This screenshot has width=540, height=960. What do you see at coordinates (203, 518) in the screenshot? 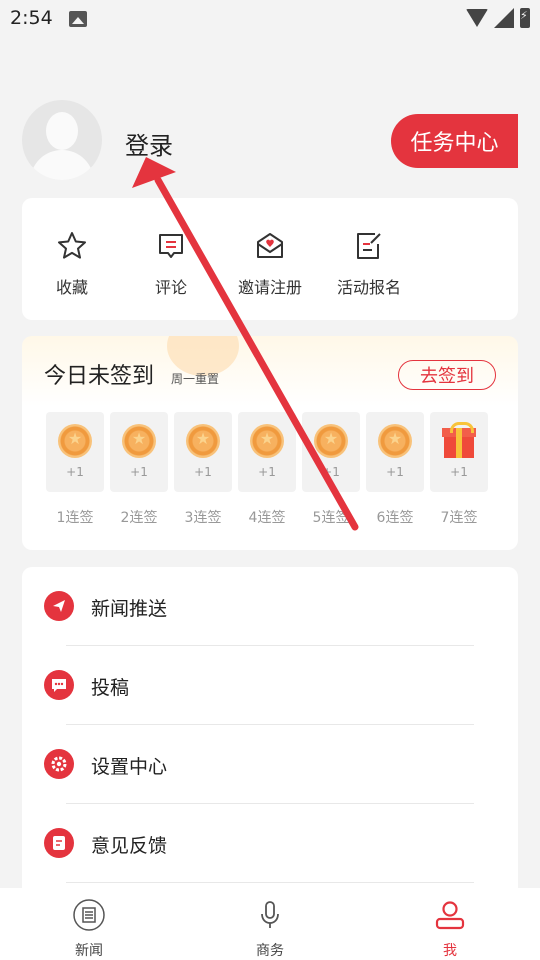
I see `checkin-day-label: 3连签` at bounding box center [203, 518].